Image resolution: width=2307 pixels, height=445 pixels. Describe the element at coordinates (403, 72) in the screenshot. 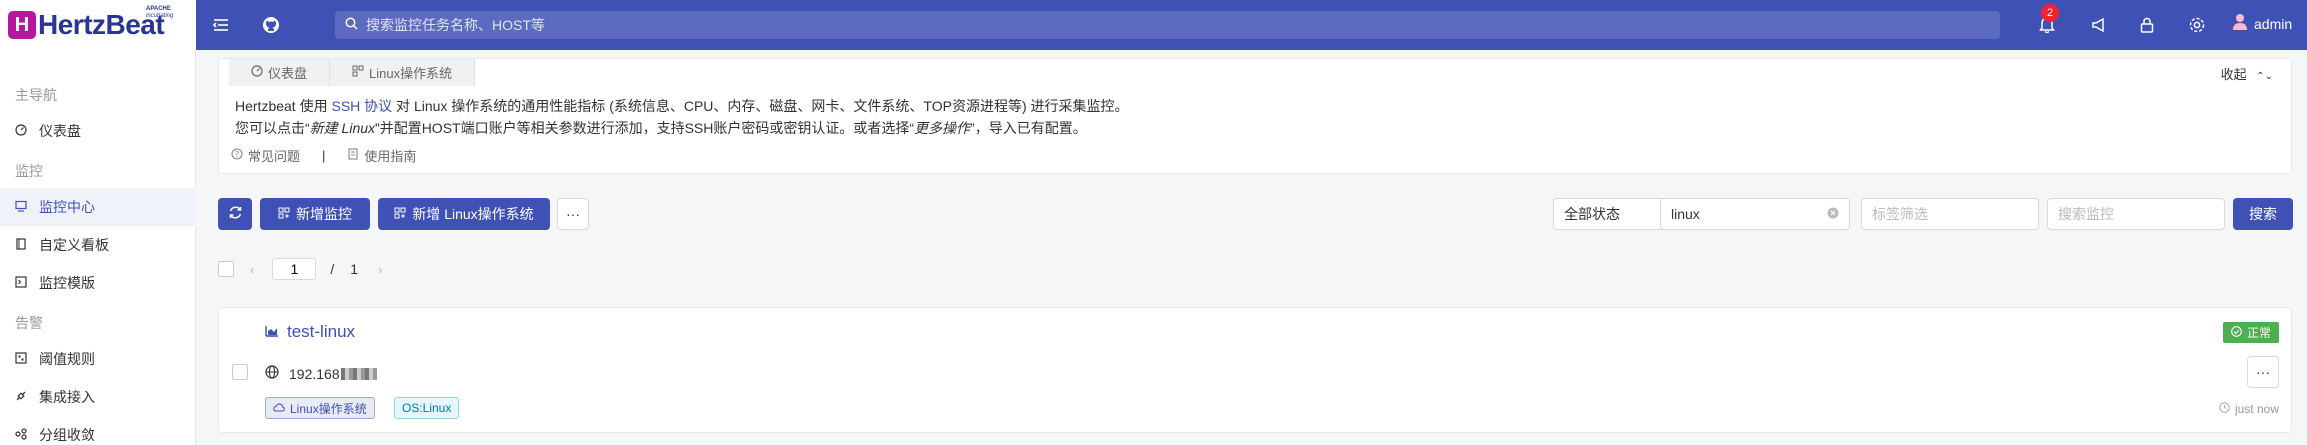

I see `tab-linux: Linux操作系统` at that location.